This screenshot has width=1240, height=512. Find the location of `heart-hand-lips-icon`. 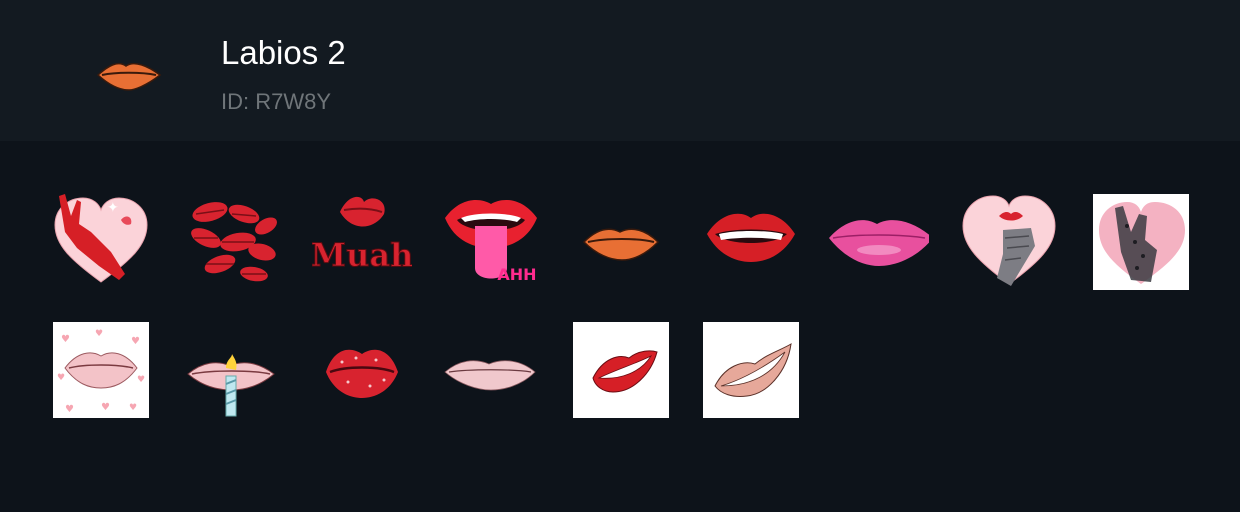

heart-hand-lips-icon is located at coordinates (1009, 240).